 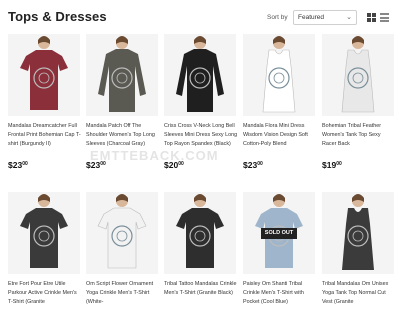 What do you see at coordinates (349, 17) in the screenshot?
I see `chevron-down-icon: ⌄` at bounding box center [349, 17].